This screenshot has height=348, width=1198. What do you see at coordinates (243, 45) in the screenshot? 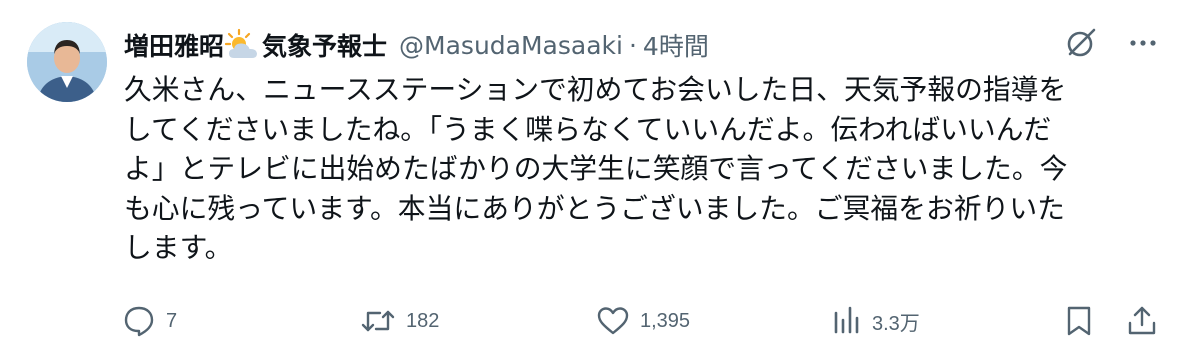
I see `sun-behind-cloud-icon` at bounding box center [243, 45].